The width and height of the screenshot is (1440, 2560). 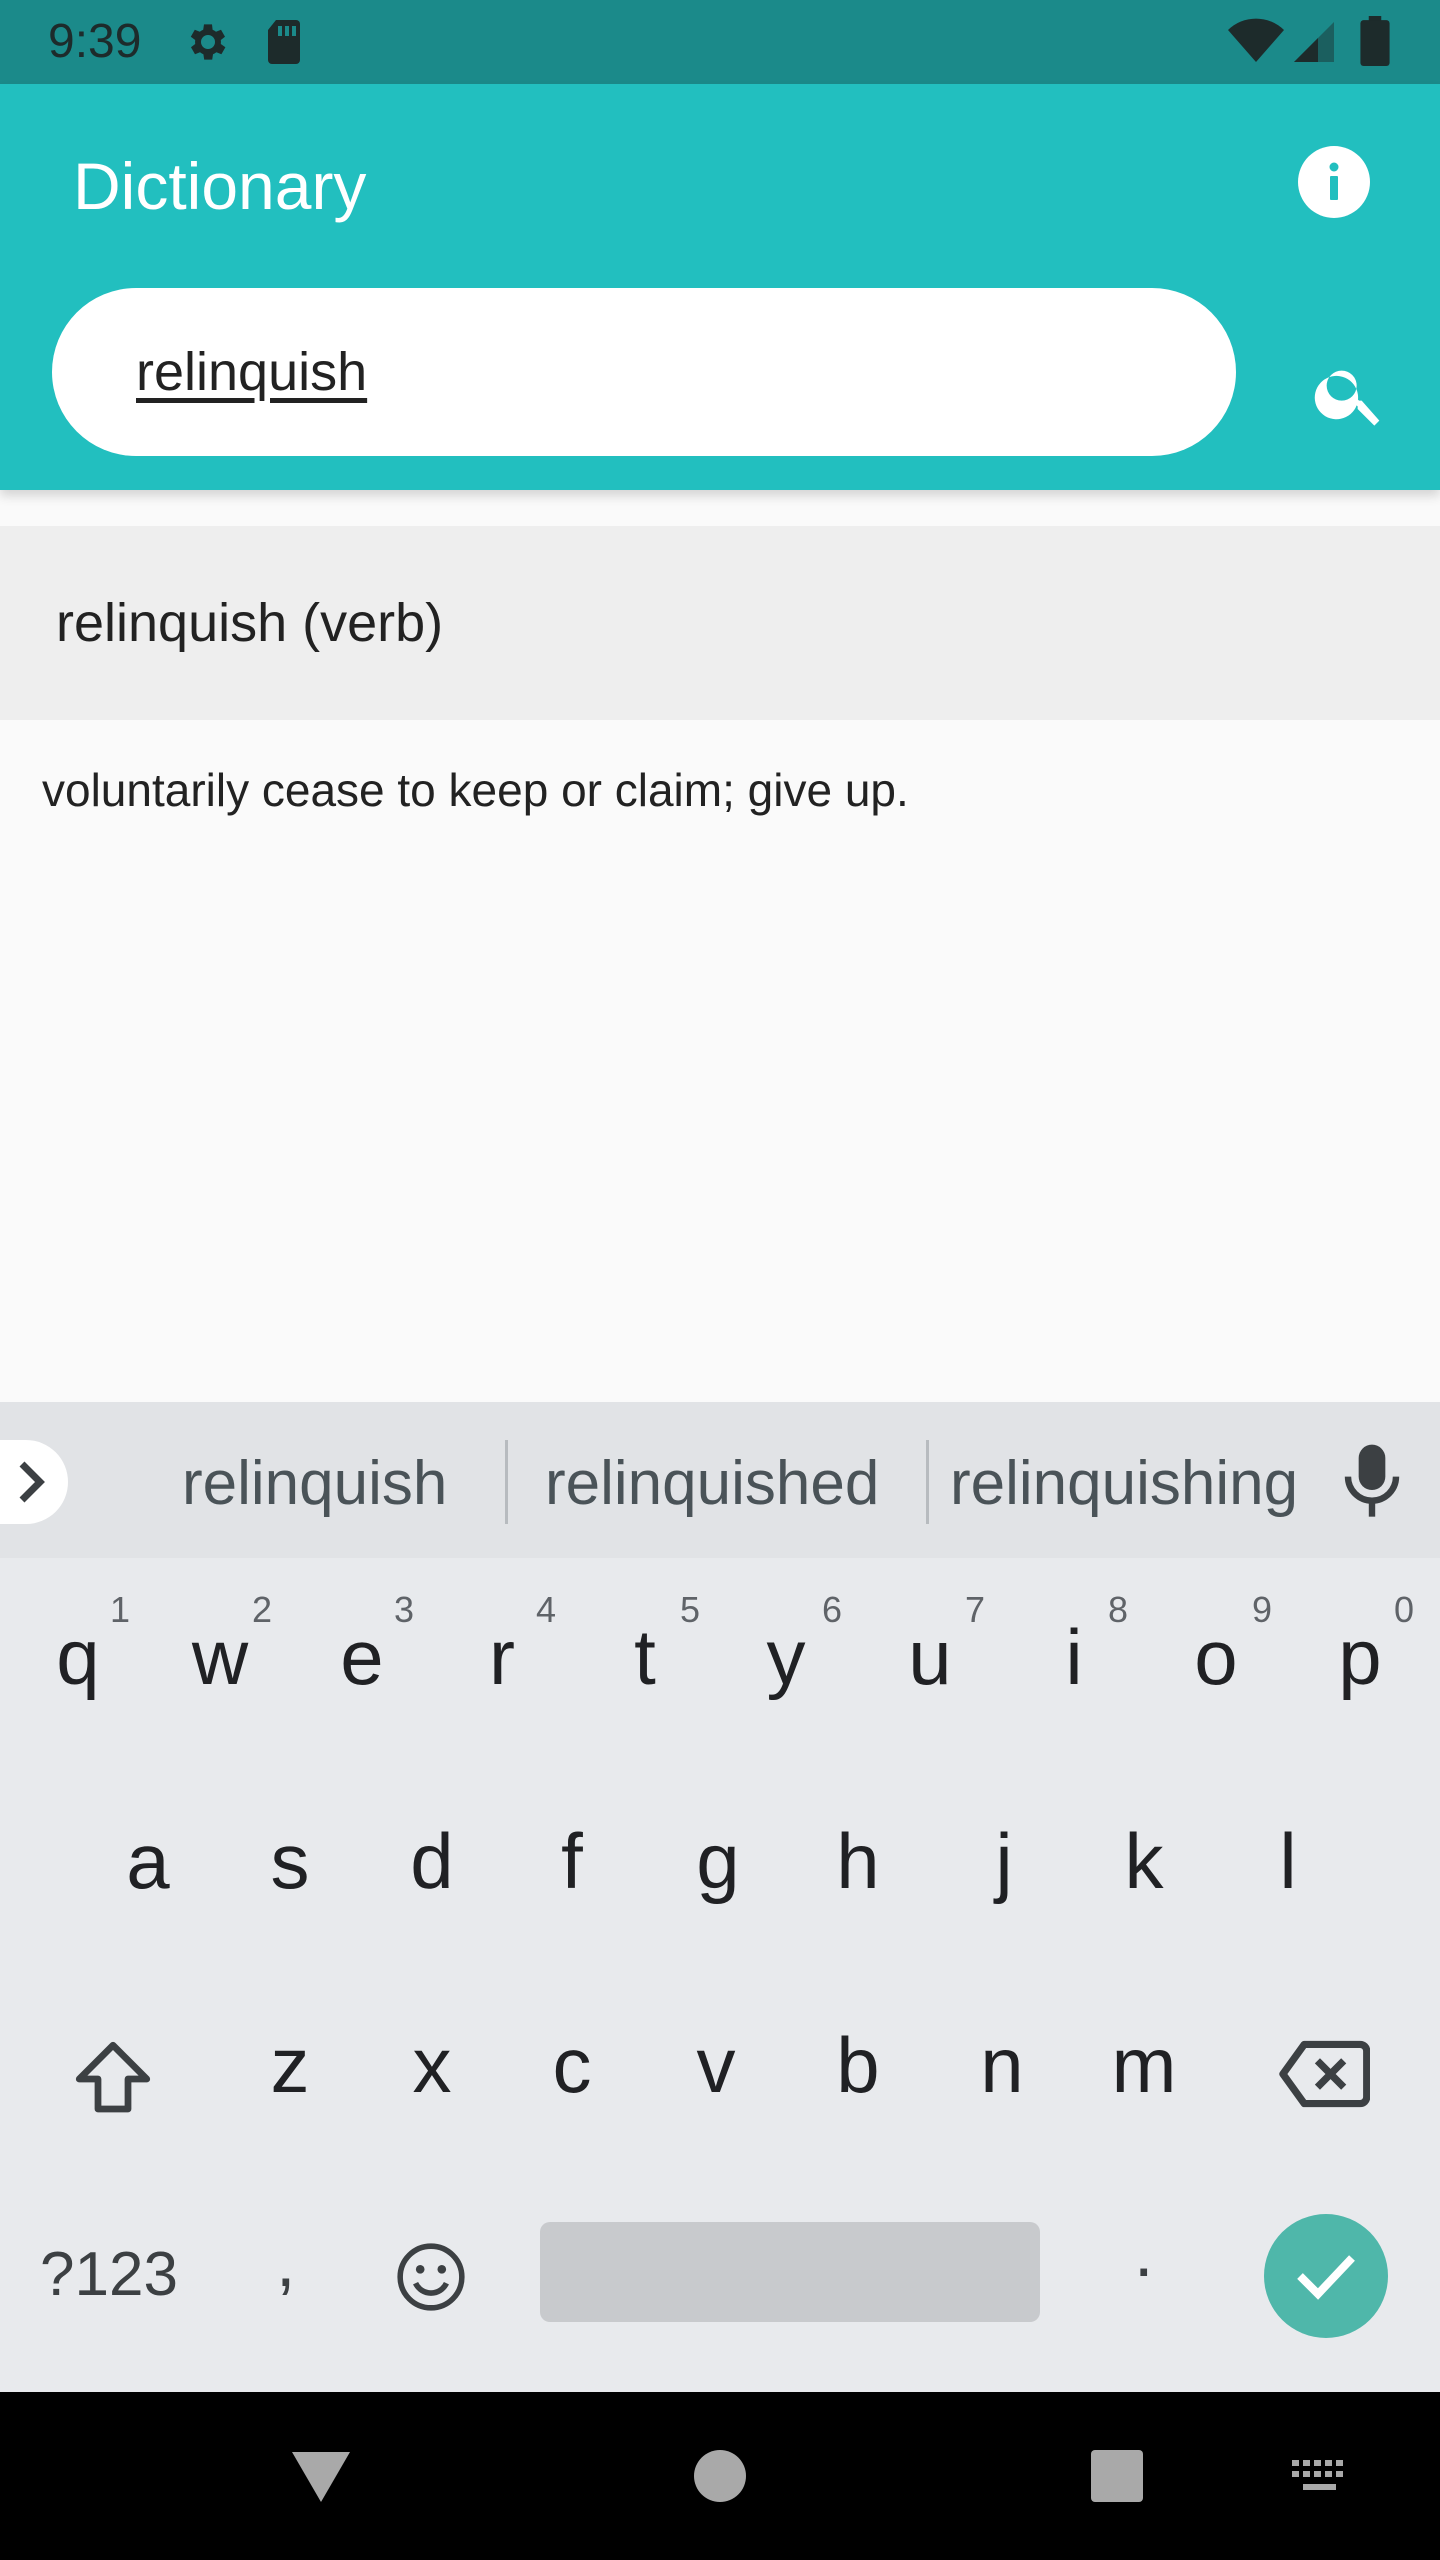 I want to click on key-s: s, so click(x=290, y=1861).